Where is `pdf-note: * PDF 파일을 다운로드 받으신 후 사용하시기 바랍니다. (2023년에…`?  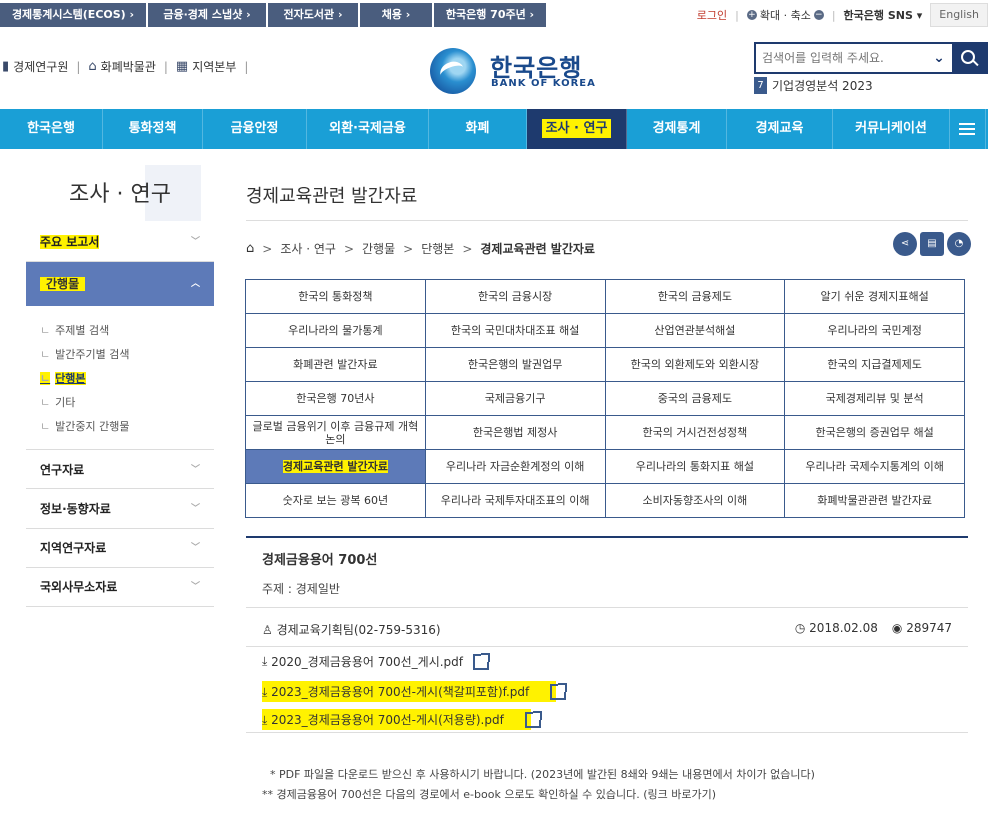 pdf-note: * PDF 파일을 다운로드 받으신 후 사용하시기 바랍니다. (2023년에… is located at coordinates (542, 774).